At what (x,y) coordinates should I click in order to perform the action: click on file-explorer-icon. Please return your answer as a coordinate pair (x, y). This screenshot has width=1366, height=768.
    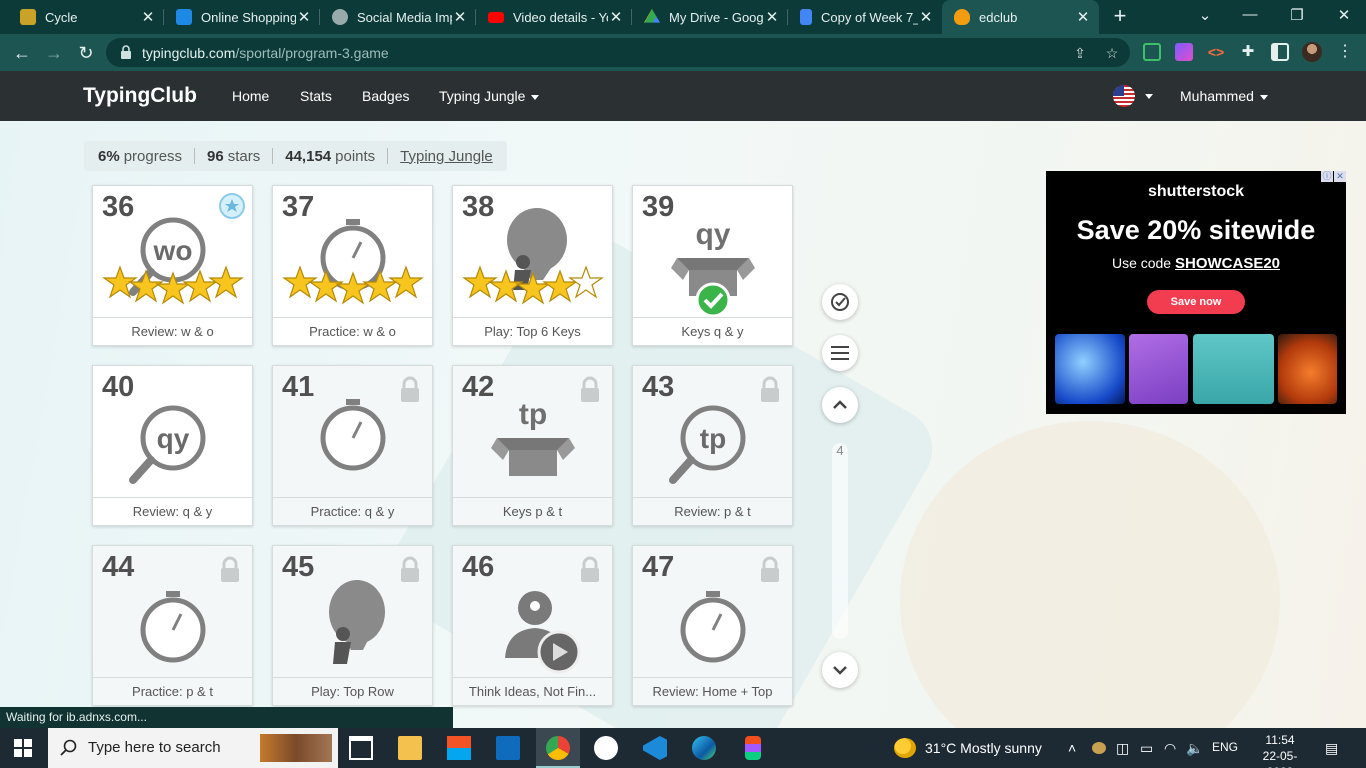
    Looking at the image, I should click on (410, 748).